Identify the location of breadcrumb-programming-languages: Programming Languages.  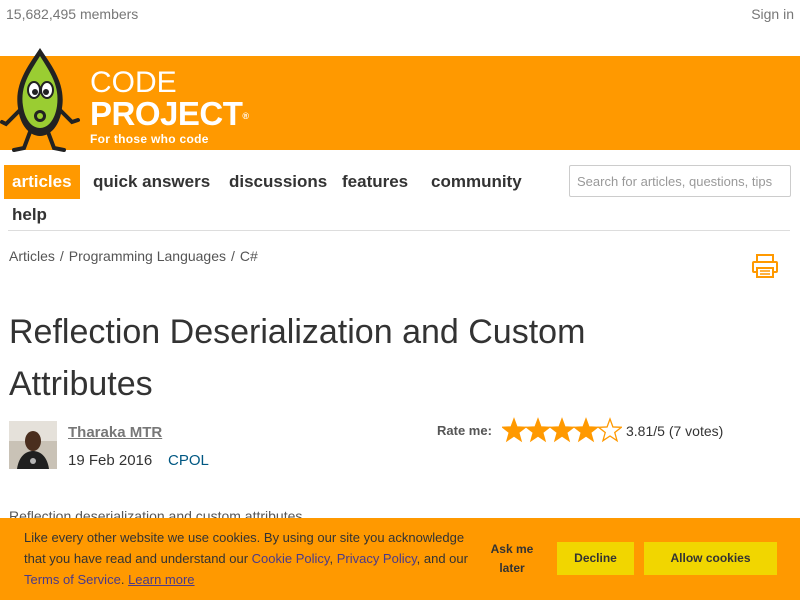
(147, 256).